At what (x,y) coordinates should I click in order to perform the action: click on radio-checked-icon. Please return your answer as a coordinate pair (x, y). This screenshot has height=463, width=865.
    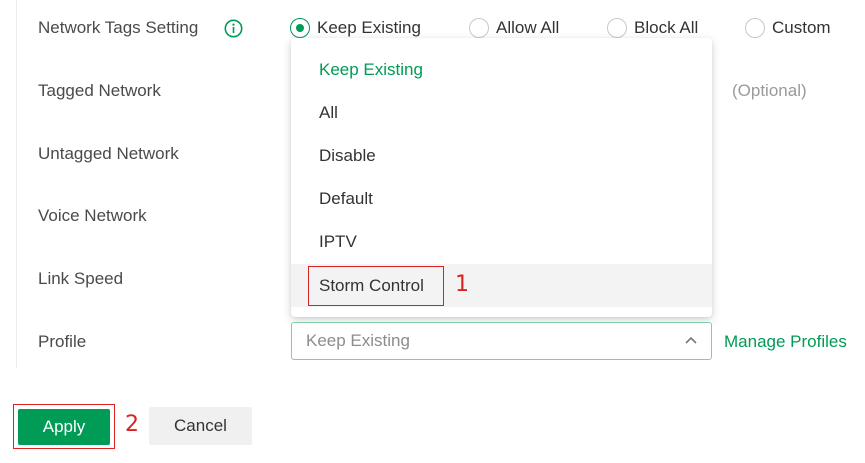
    Looking at the image, I should click on (300, 28).